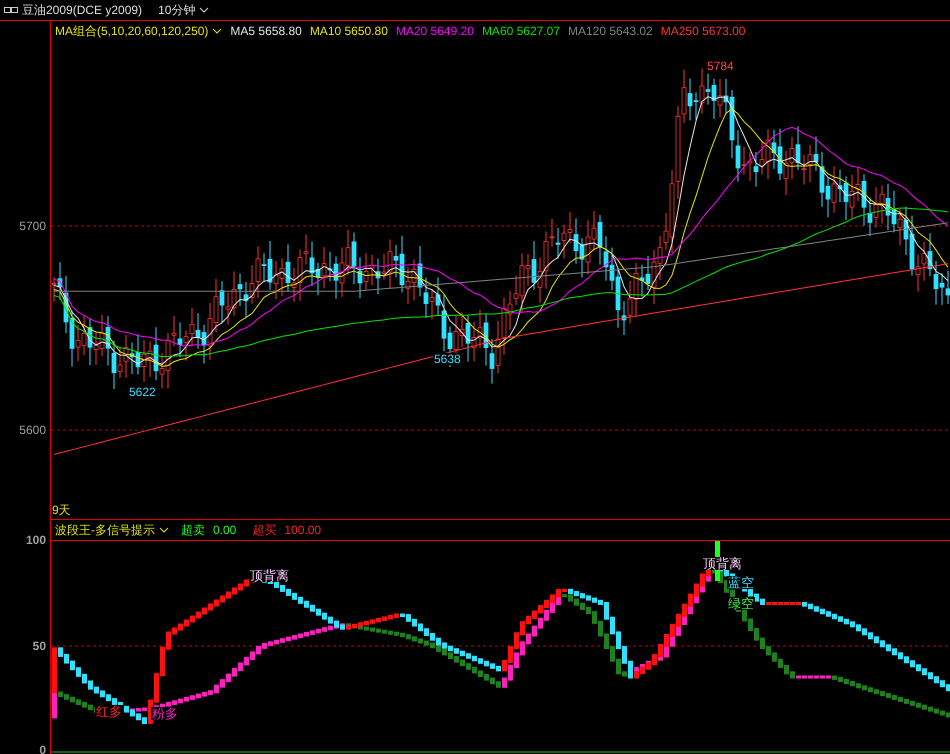  Describe the element at coordinates (184, 10) in the screenshot. I see `period-dropdown: 10分钟` at that location.